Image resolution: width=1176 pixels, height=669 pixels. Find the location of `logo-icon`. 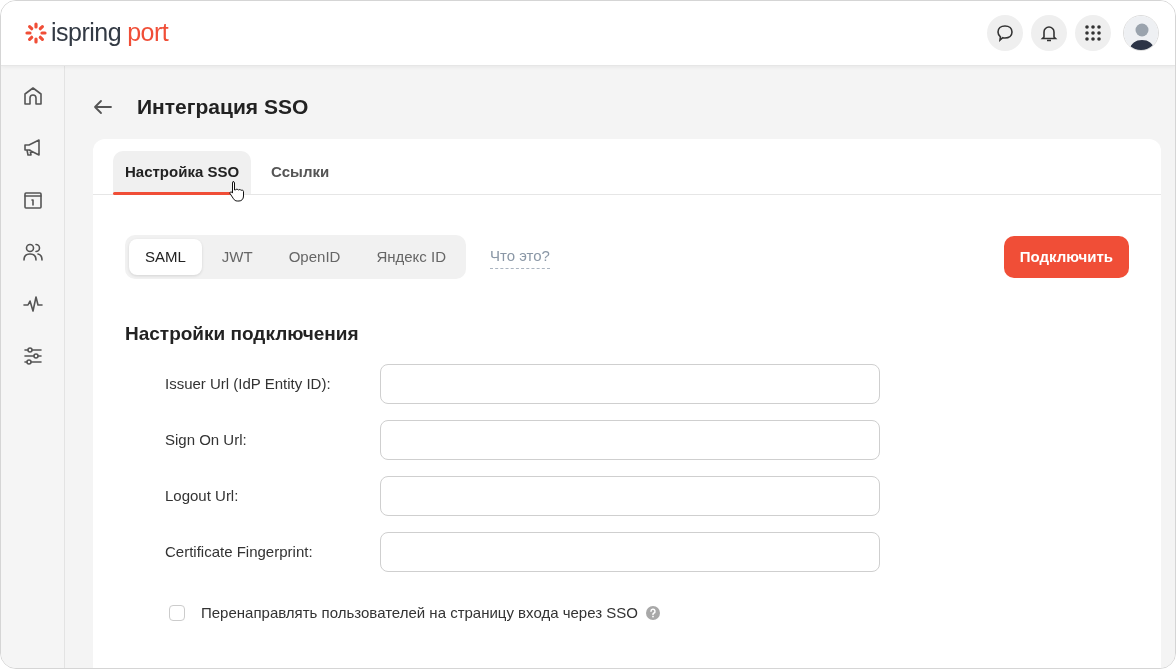

logo-icon is located at coordinates (36, 33).